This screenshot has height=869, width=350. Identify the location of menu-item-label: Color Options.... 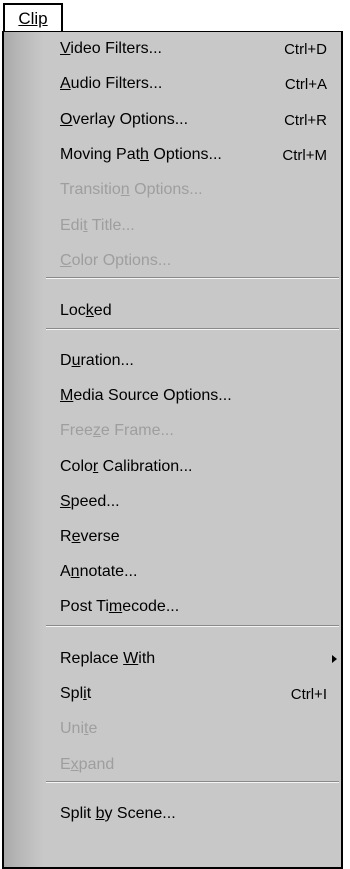
(201, 261).